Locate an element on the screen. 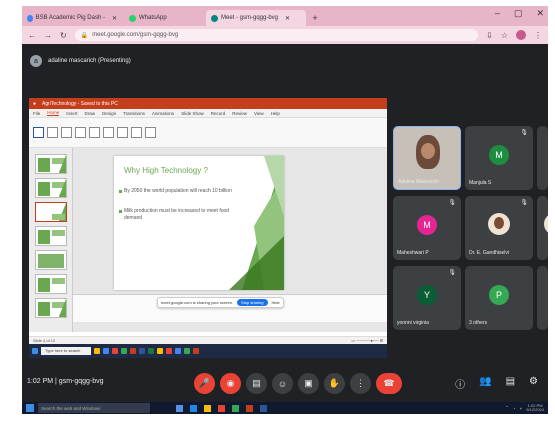 This screenshot has width=555, height=422. reload-icon: ↻ is located at coordinates (63, 35).